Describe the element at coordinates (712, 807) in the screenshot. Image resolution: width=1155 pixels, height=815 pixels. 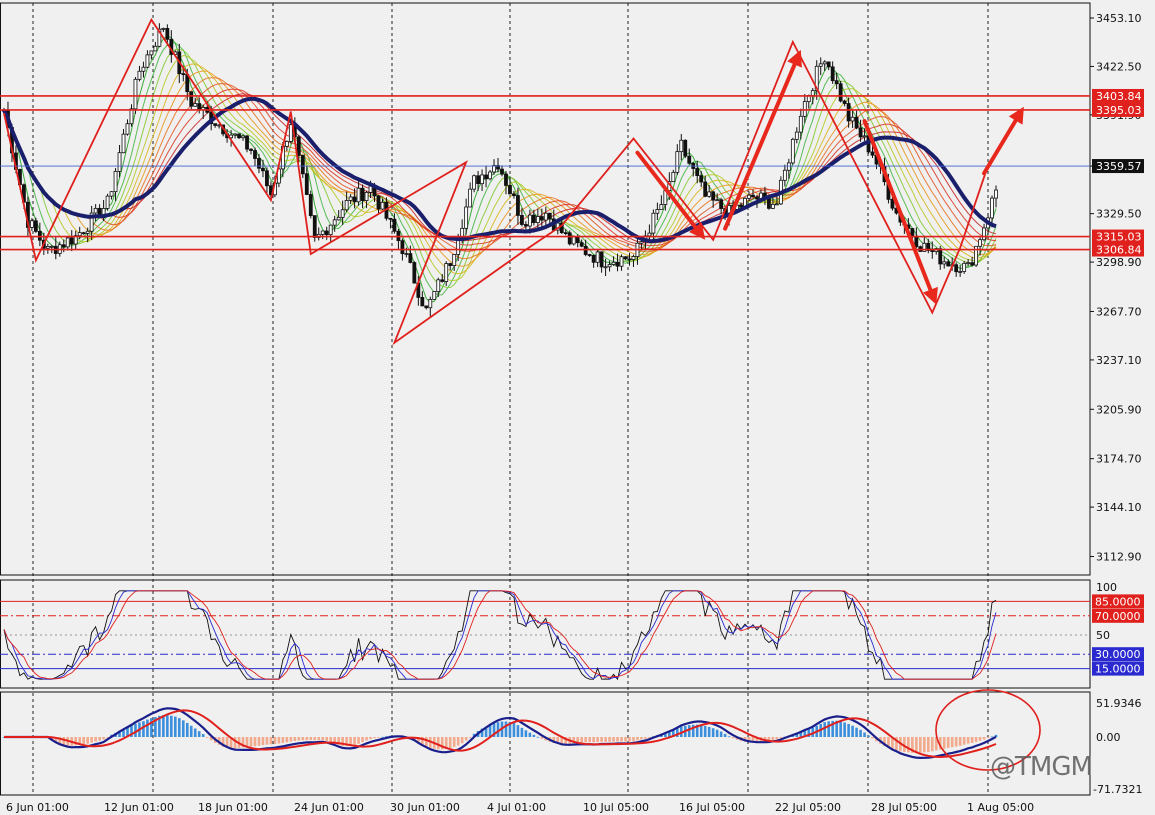
I see `x-tick-label: 16 Jul 05:00` at that location.